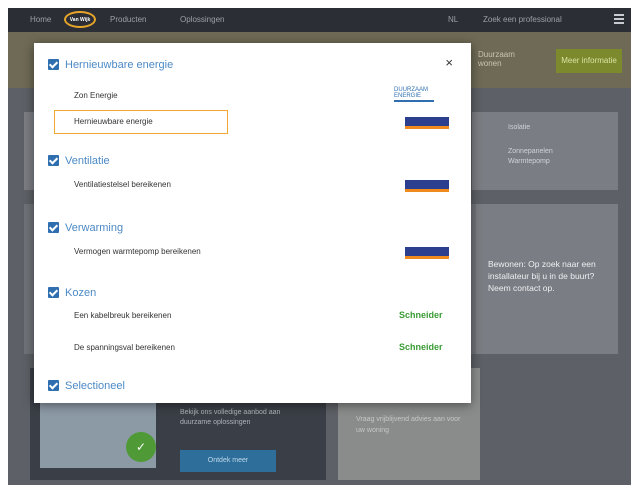 This screenshot has height=493, width=639. I want to click on product-row-label: Zon Energie, so click(96, 95).